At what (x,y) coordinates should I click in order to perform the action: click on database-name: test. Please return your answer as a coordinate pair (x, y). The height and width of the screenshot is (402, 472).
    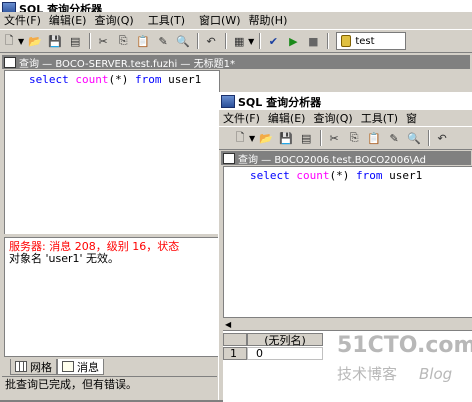
    Looking at the image, I should click on (365, 41).